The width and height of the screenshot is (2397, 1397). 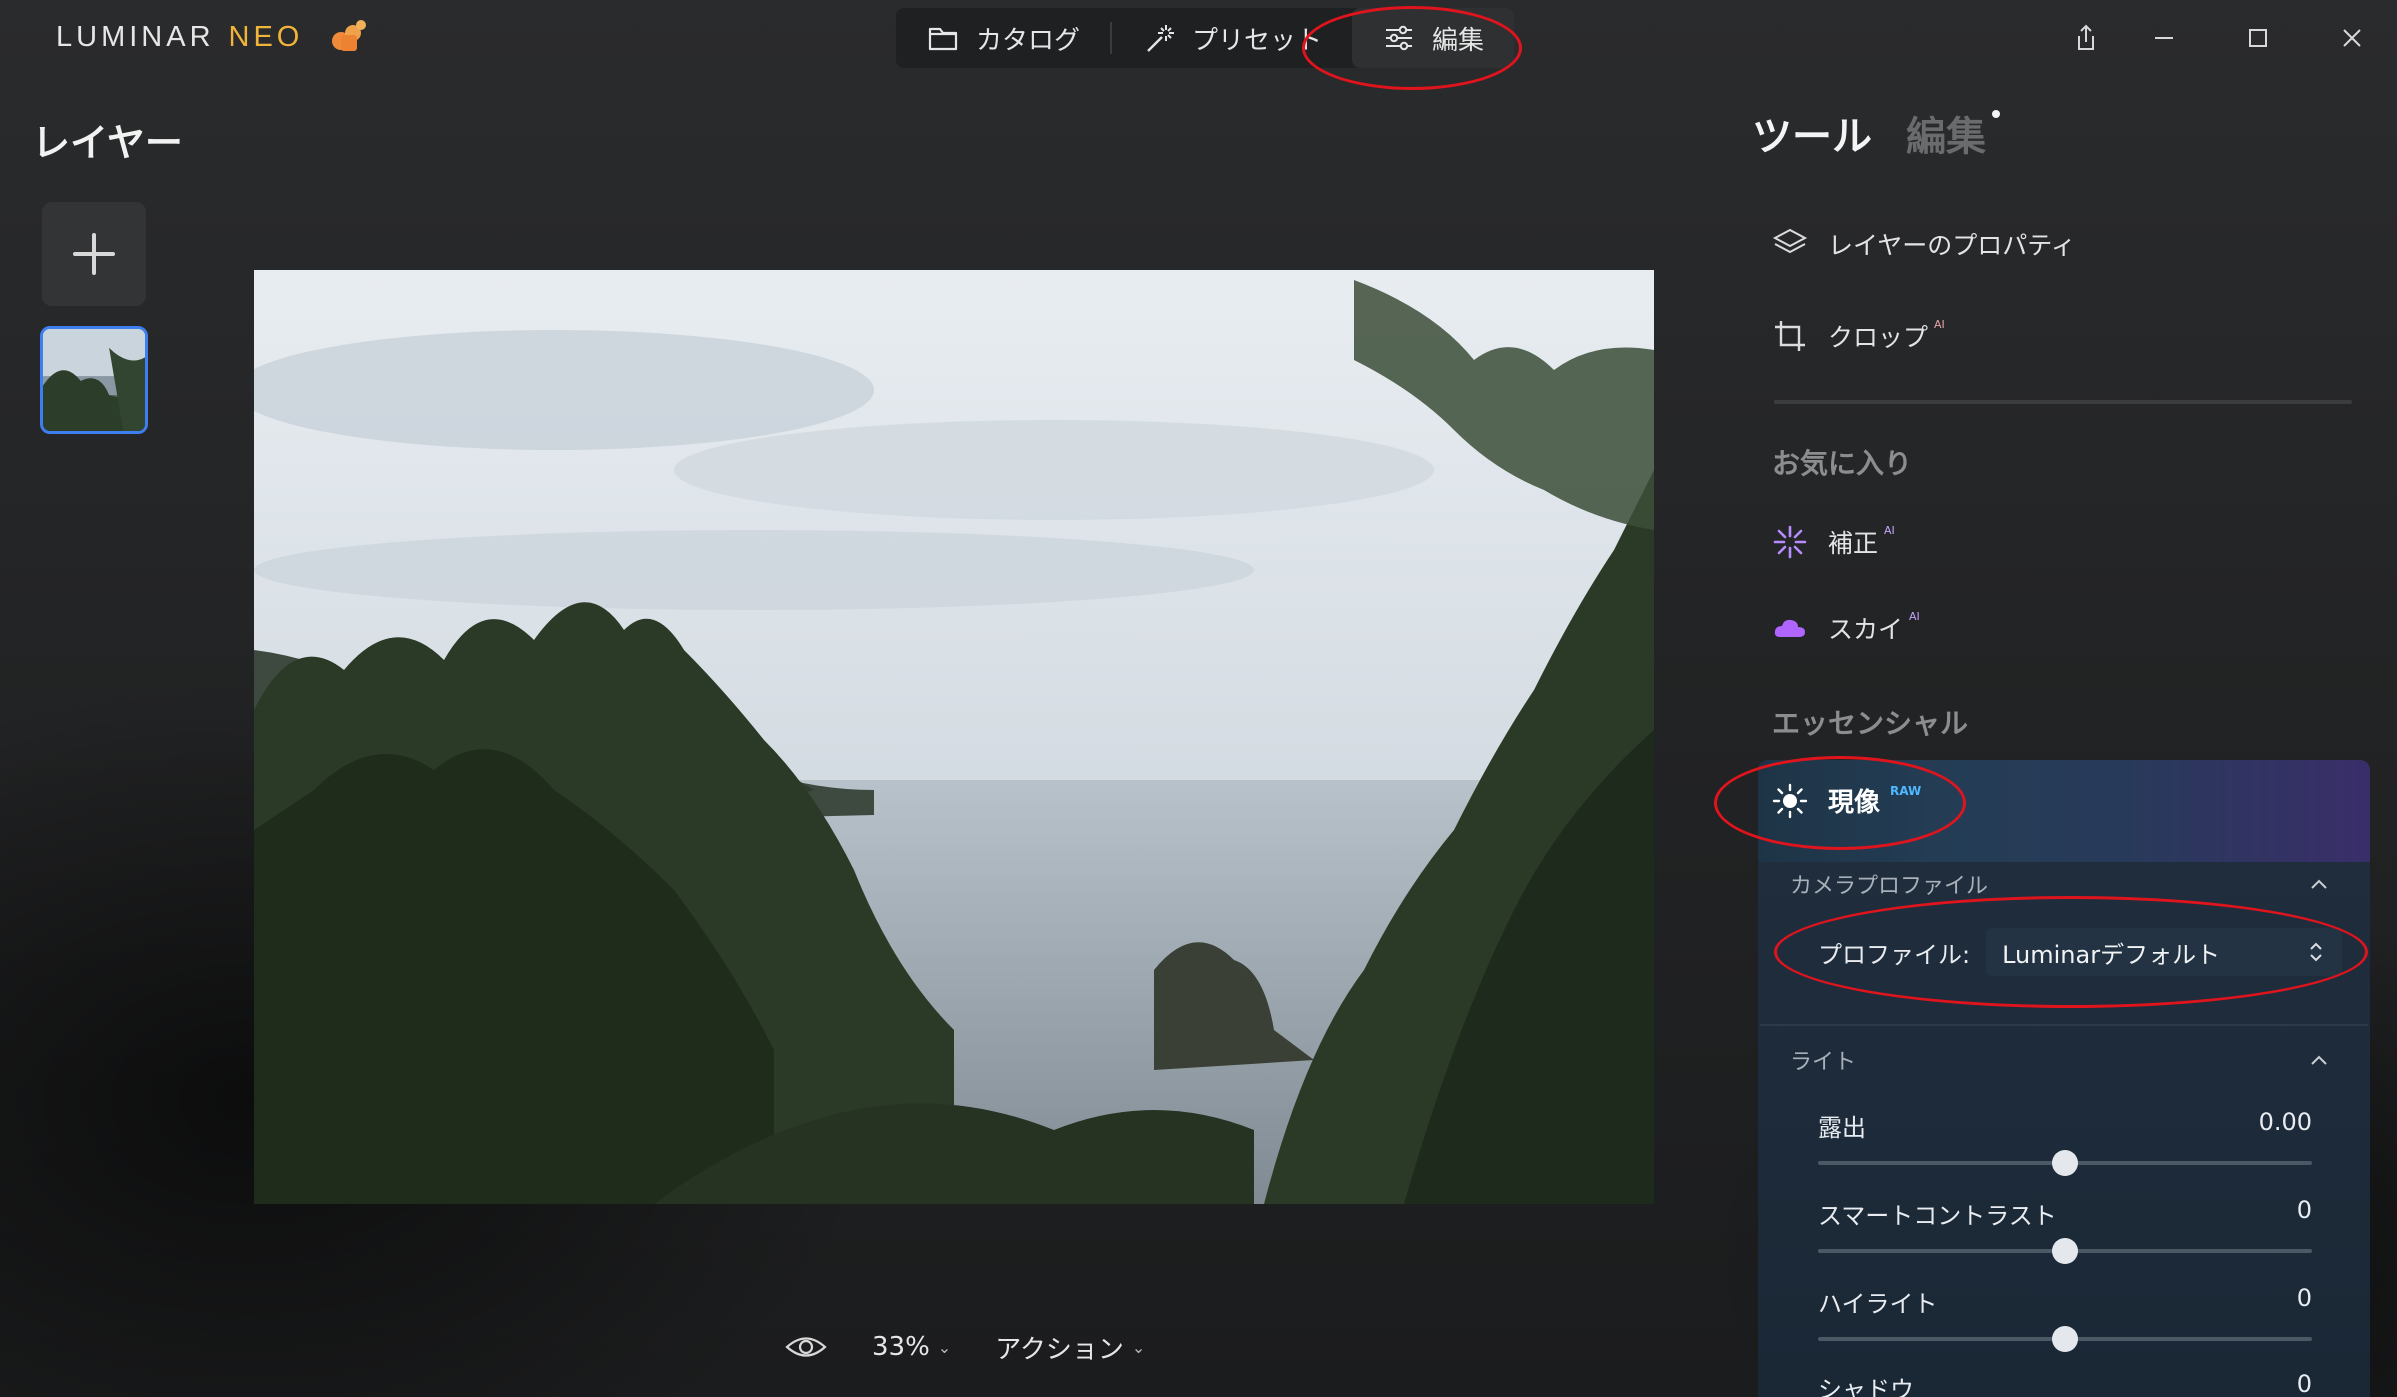 What do you see at coordinates (1866, 1386) in the screenshot?
I see `slider-label: シャドウ` at bounding box center [1866, 1386].